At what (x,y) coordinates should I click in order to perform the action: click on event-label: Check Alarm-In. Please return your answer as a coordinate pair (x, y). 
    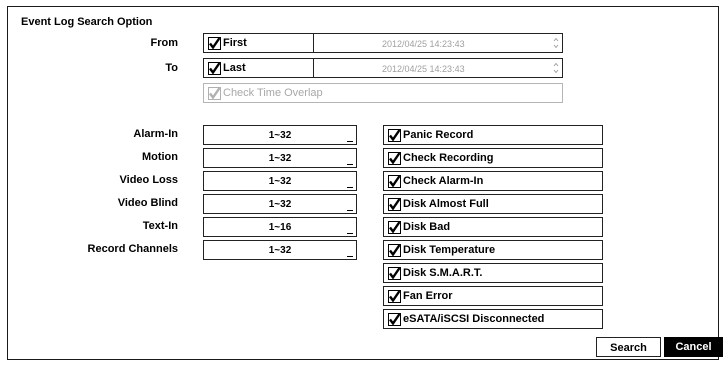
    Looking at the image, I should click on (443, 181).